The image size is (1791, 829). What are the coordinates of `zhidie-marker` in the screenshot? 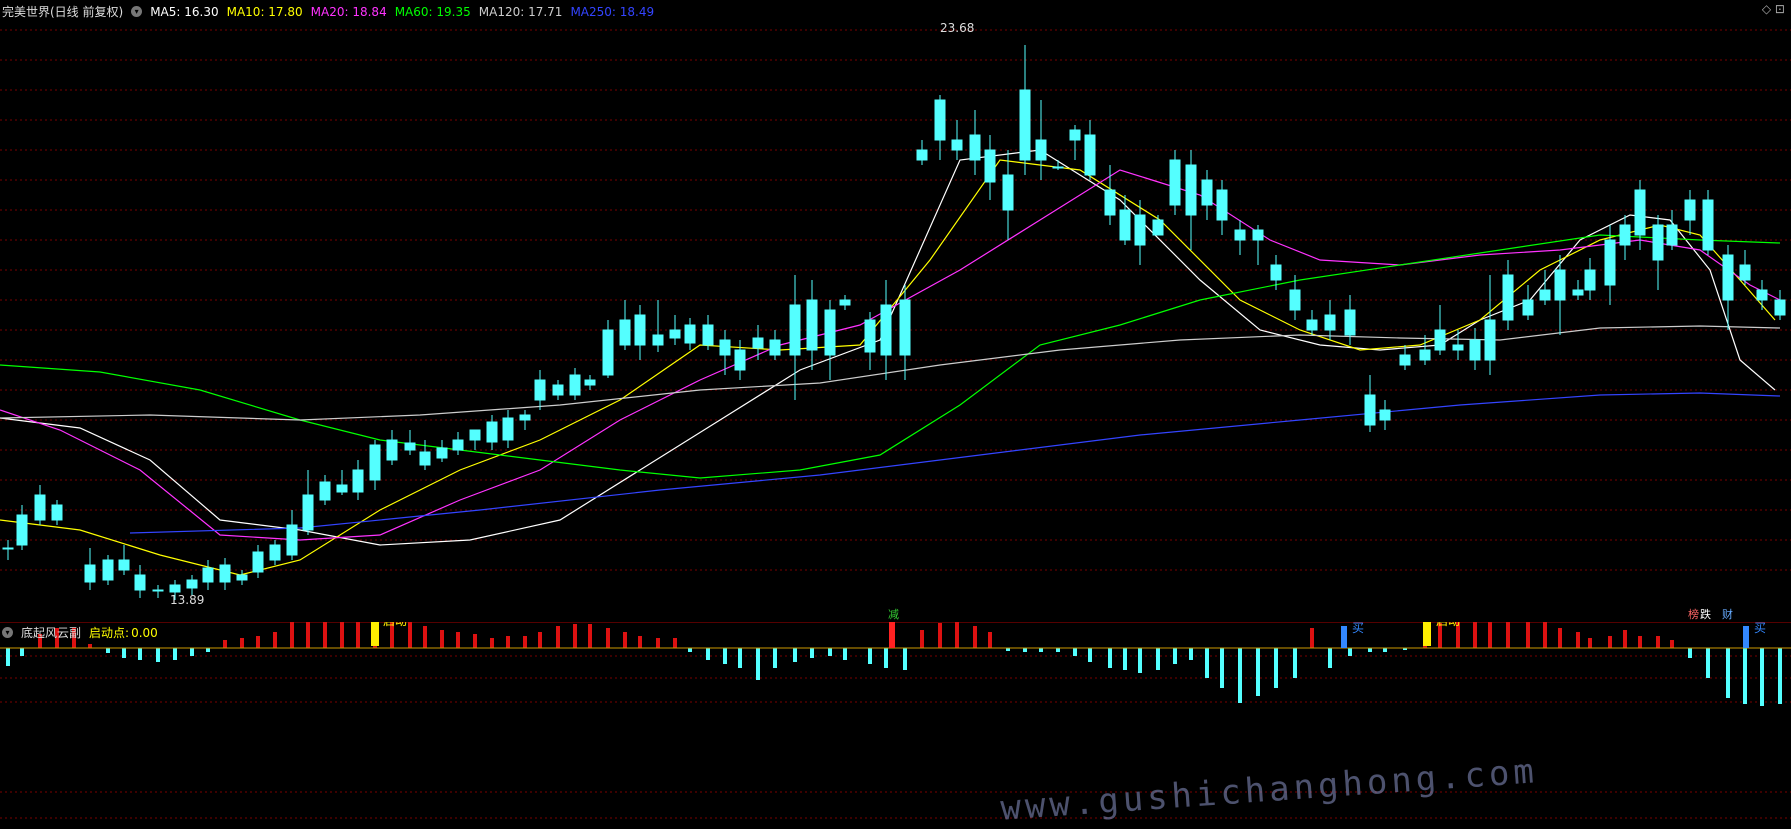 It's located at (892, 635).